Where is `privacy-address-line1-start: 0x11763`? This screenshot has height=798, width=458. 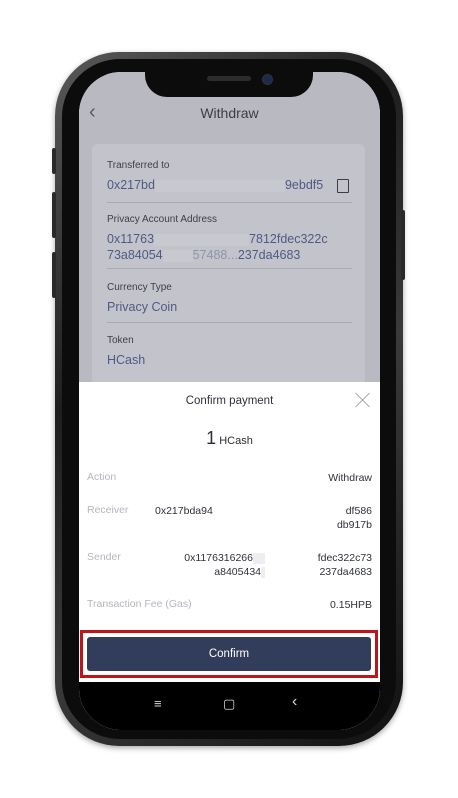
privacy-address-line1-start: 0x11763 is located at coordinates (131, 239).